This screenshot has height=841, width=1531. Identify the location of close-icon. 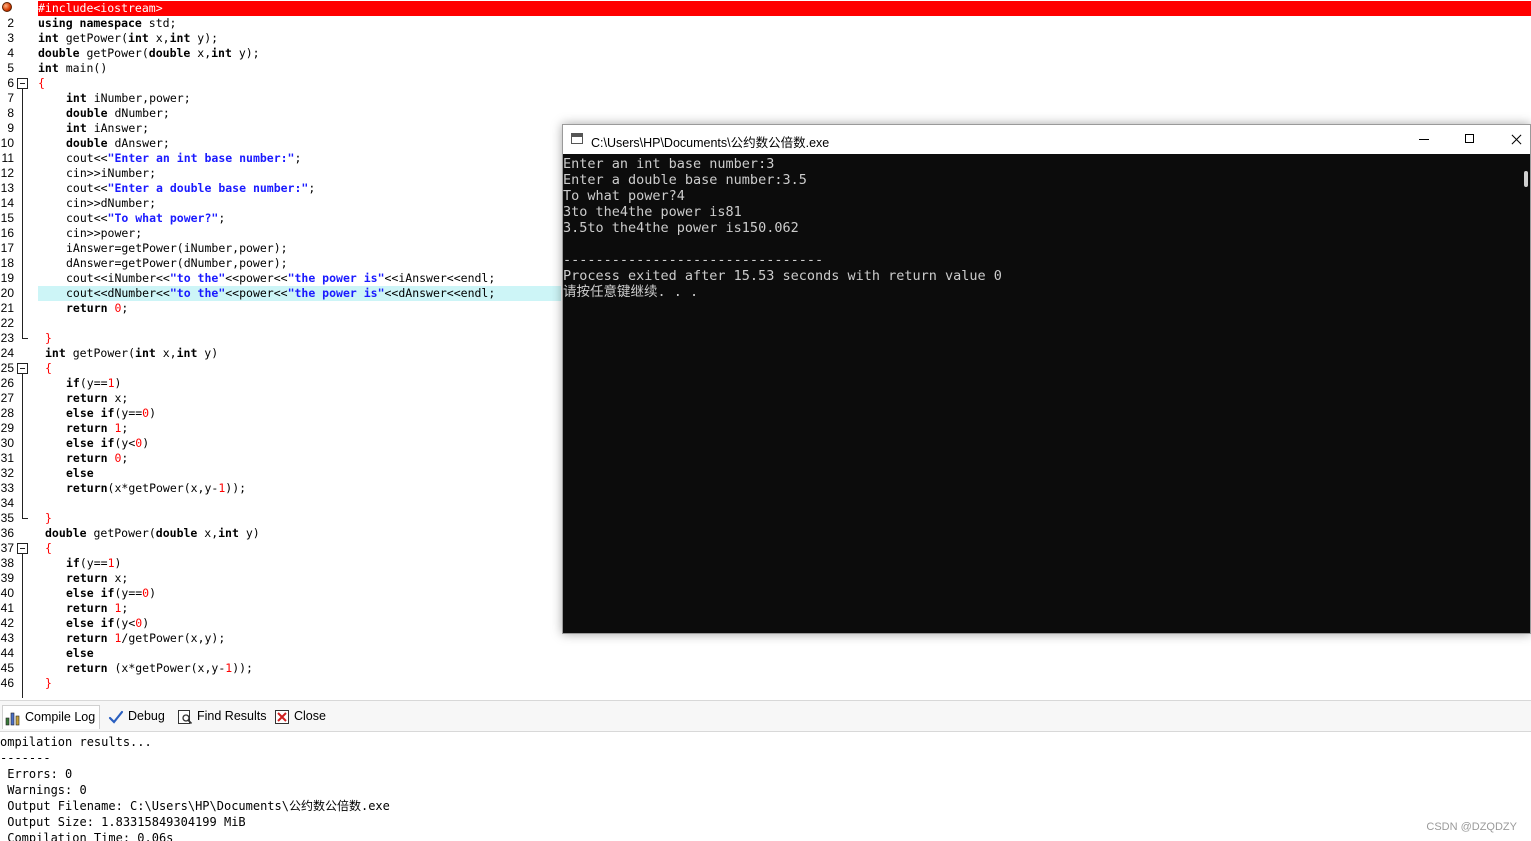
(1511, 139).